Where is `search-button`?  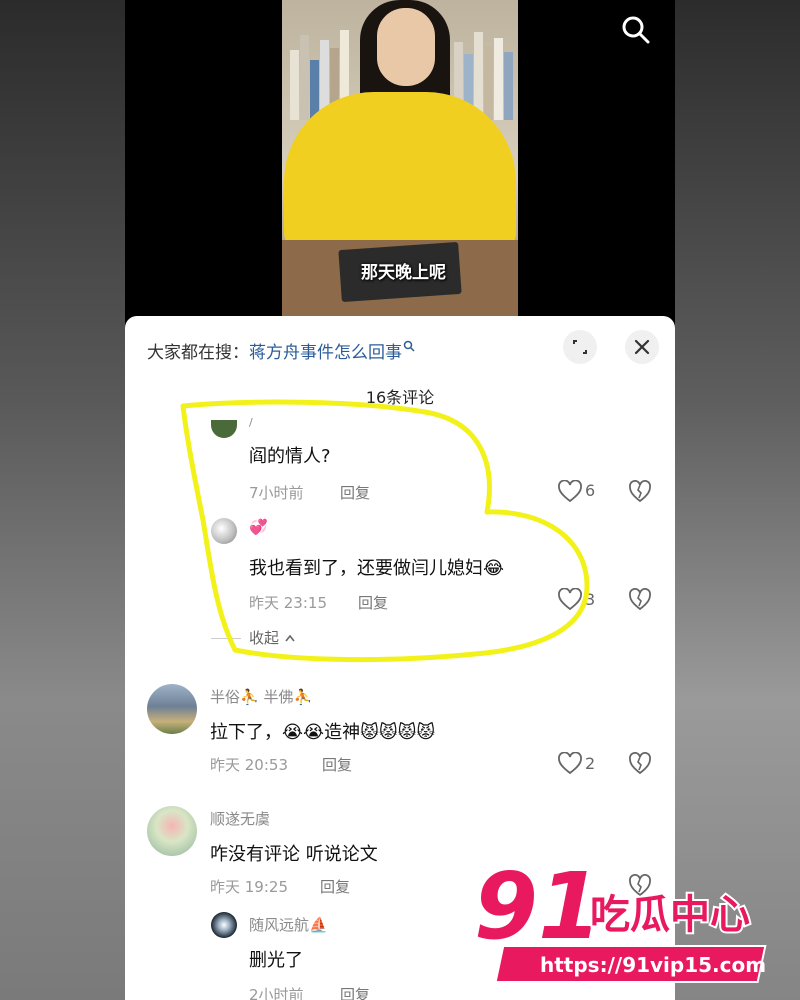
search-button is located at coordinates (636, 30).